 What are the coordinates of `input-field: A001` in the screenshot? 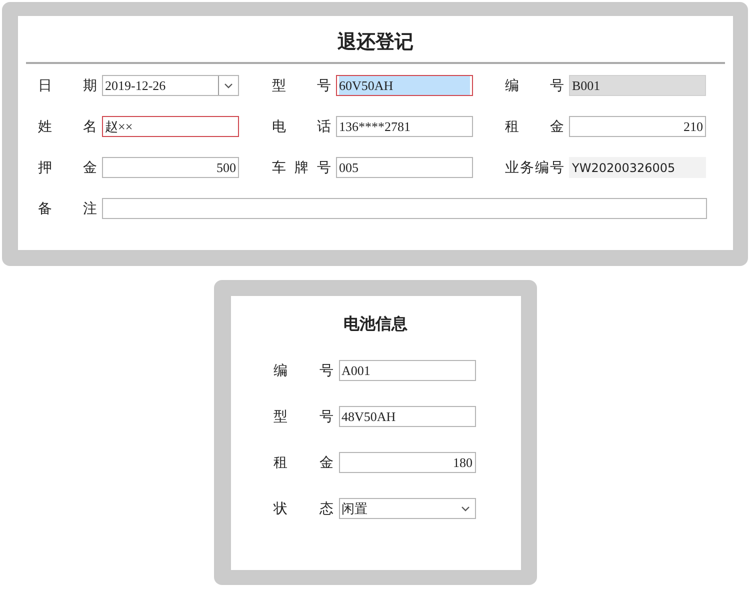 It's located at (407, 370).